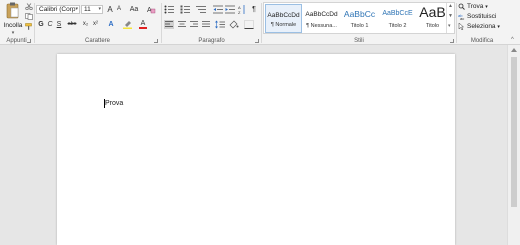 The height and width of the screenshot is (245, 520). Describe the element at coordinates (41, 24) in the screenshot. I see `bold-button: G` at that location.